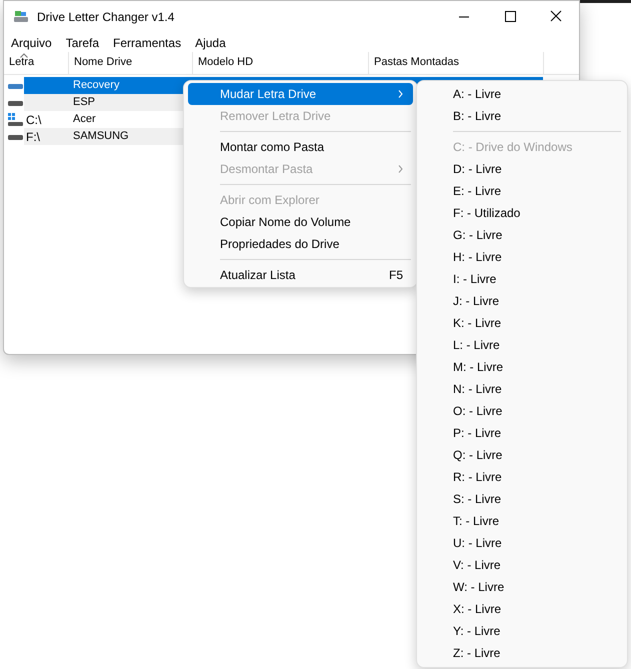 The image size is (631, 669). Describe the element at coordinates (522, 235) in the screenshot. I see `menu-item: G: - Livre` at that location.